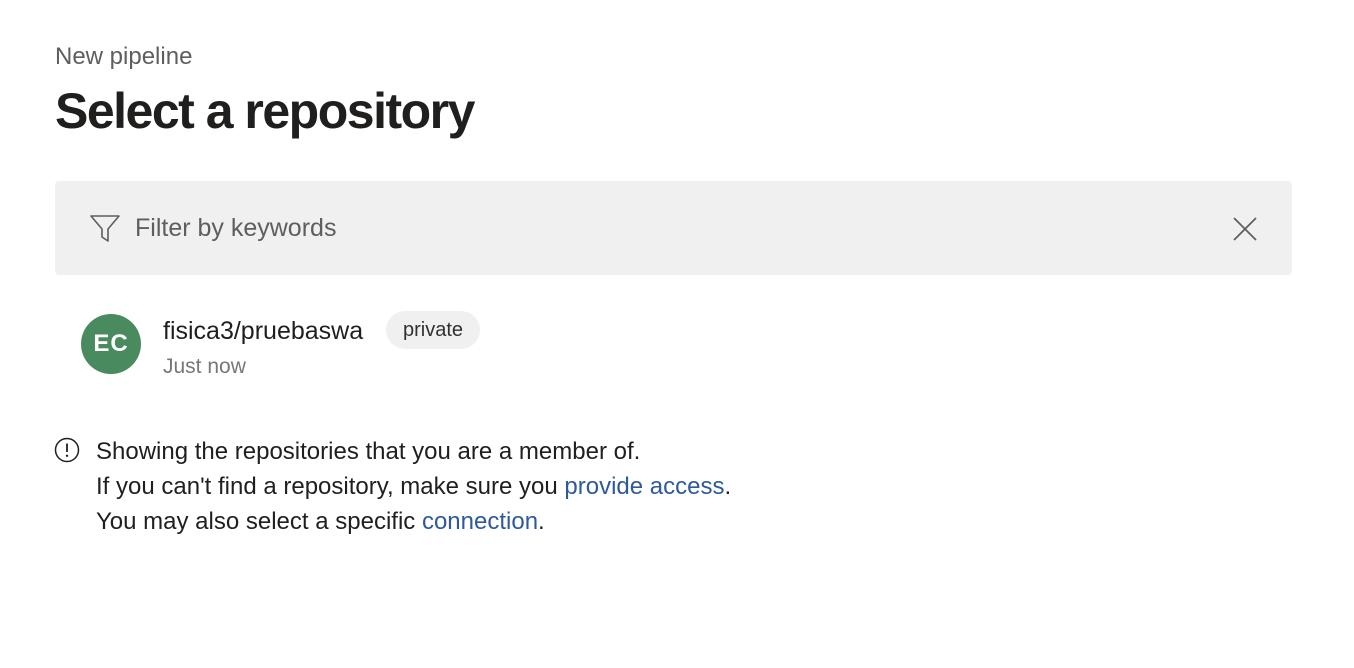 This screenshot has height=668, width=1354. I want to click on filter-input, so click(675, 228).